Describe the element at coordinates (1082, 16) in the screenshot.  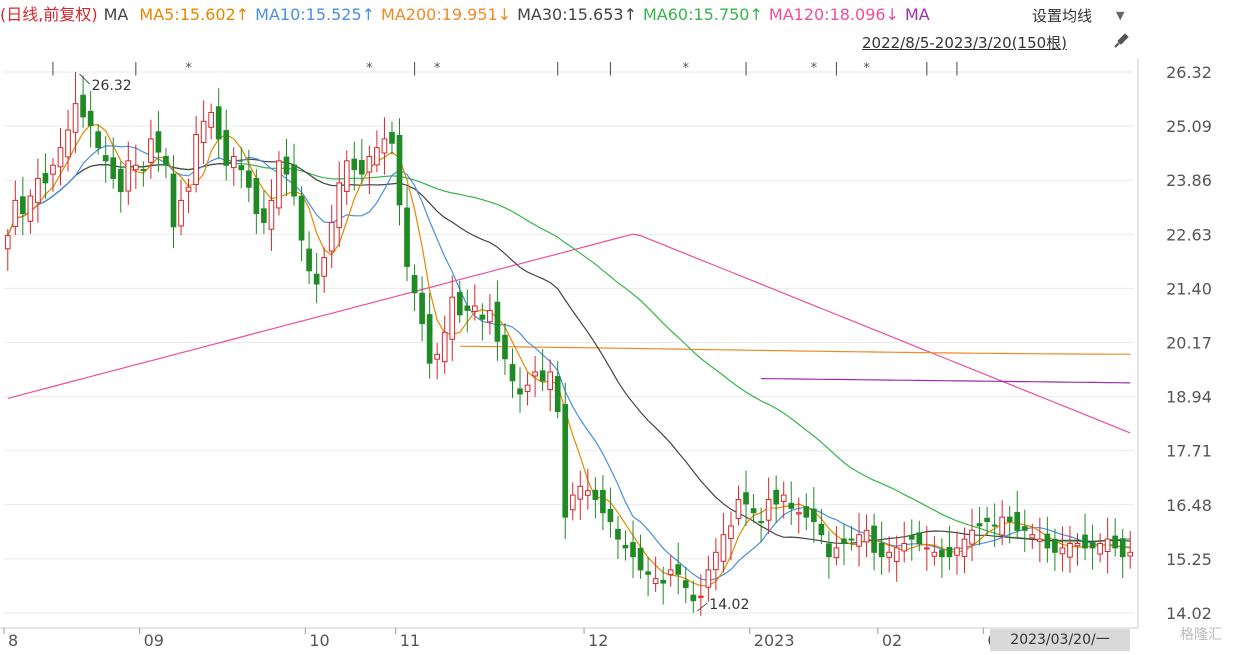
I see `ma-settings-dropdown: 设置均线 ▼` at that location.